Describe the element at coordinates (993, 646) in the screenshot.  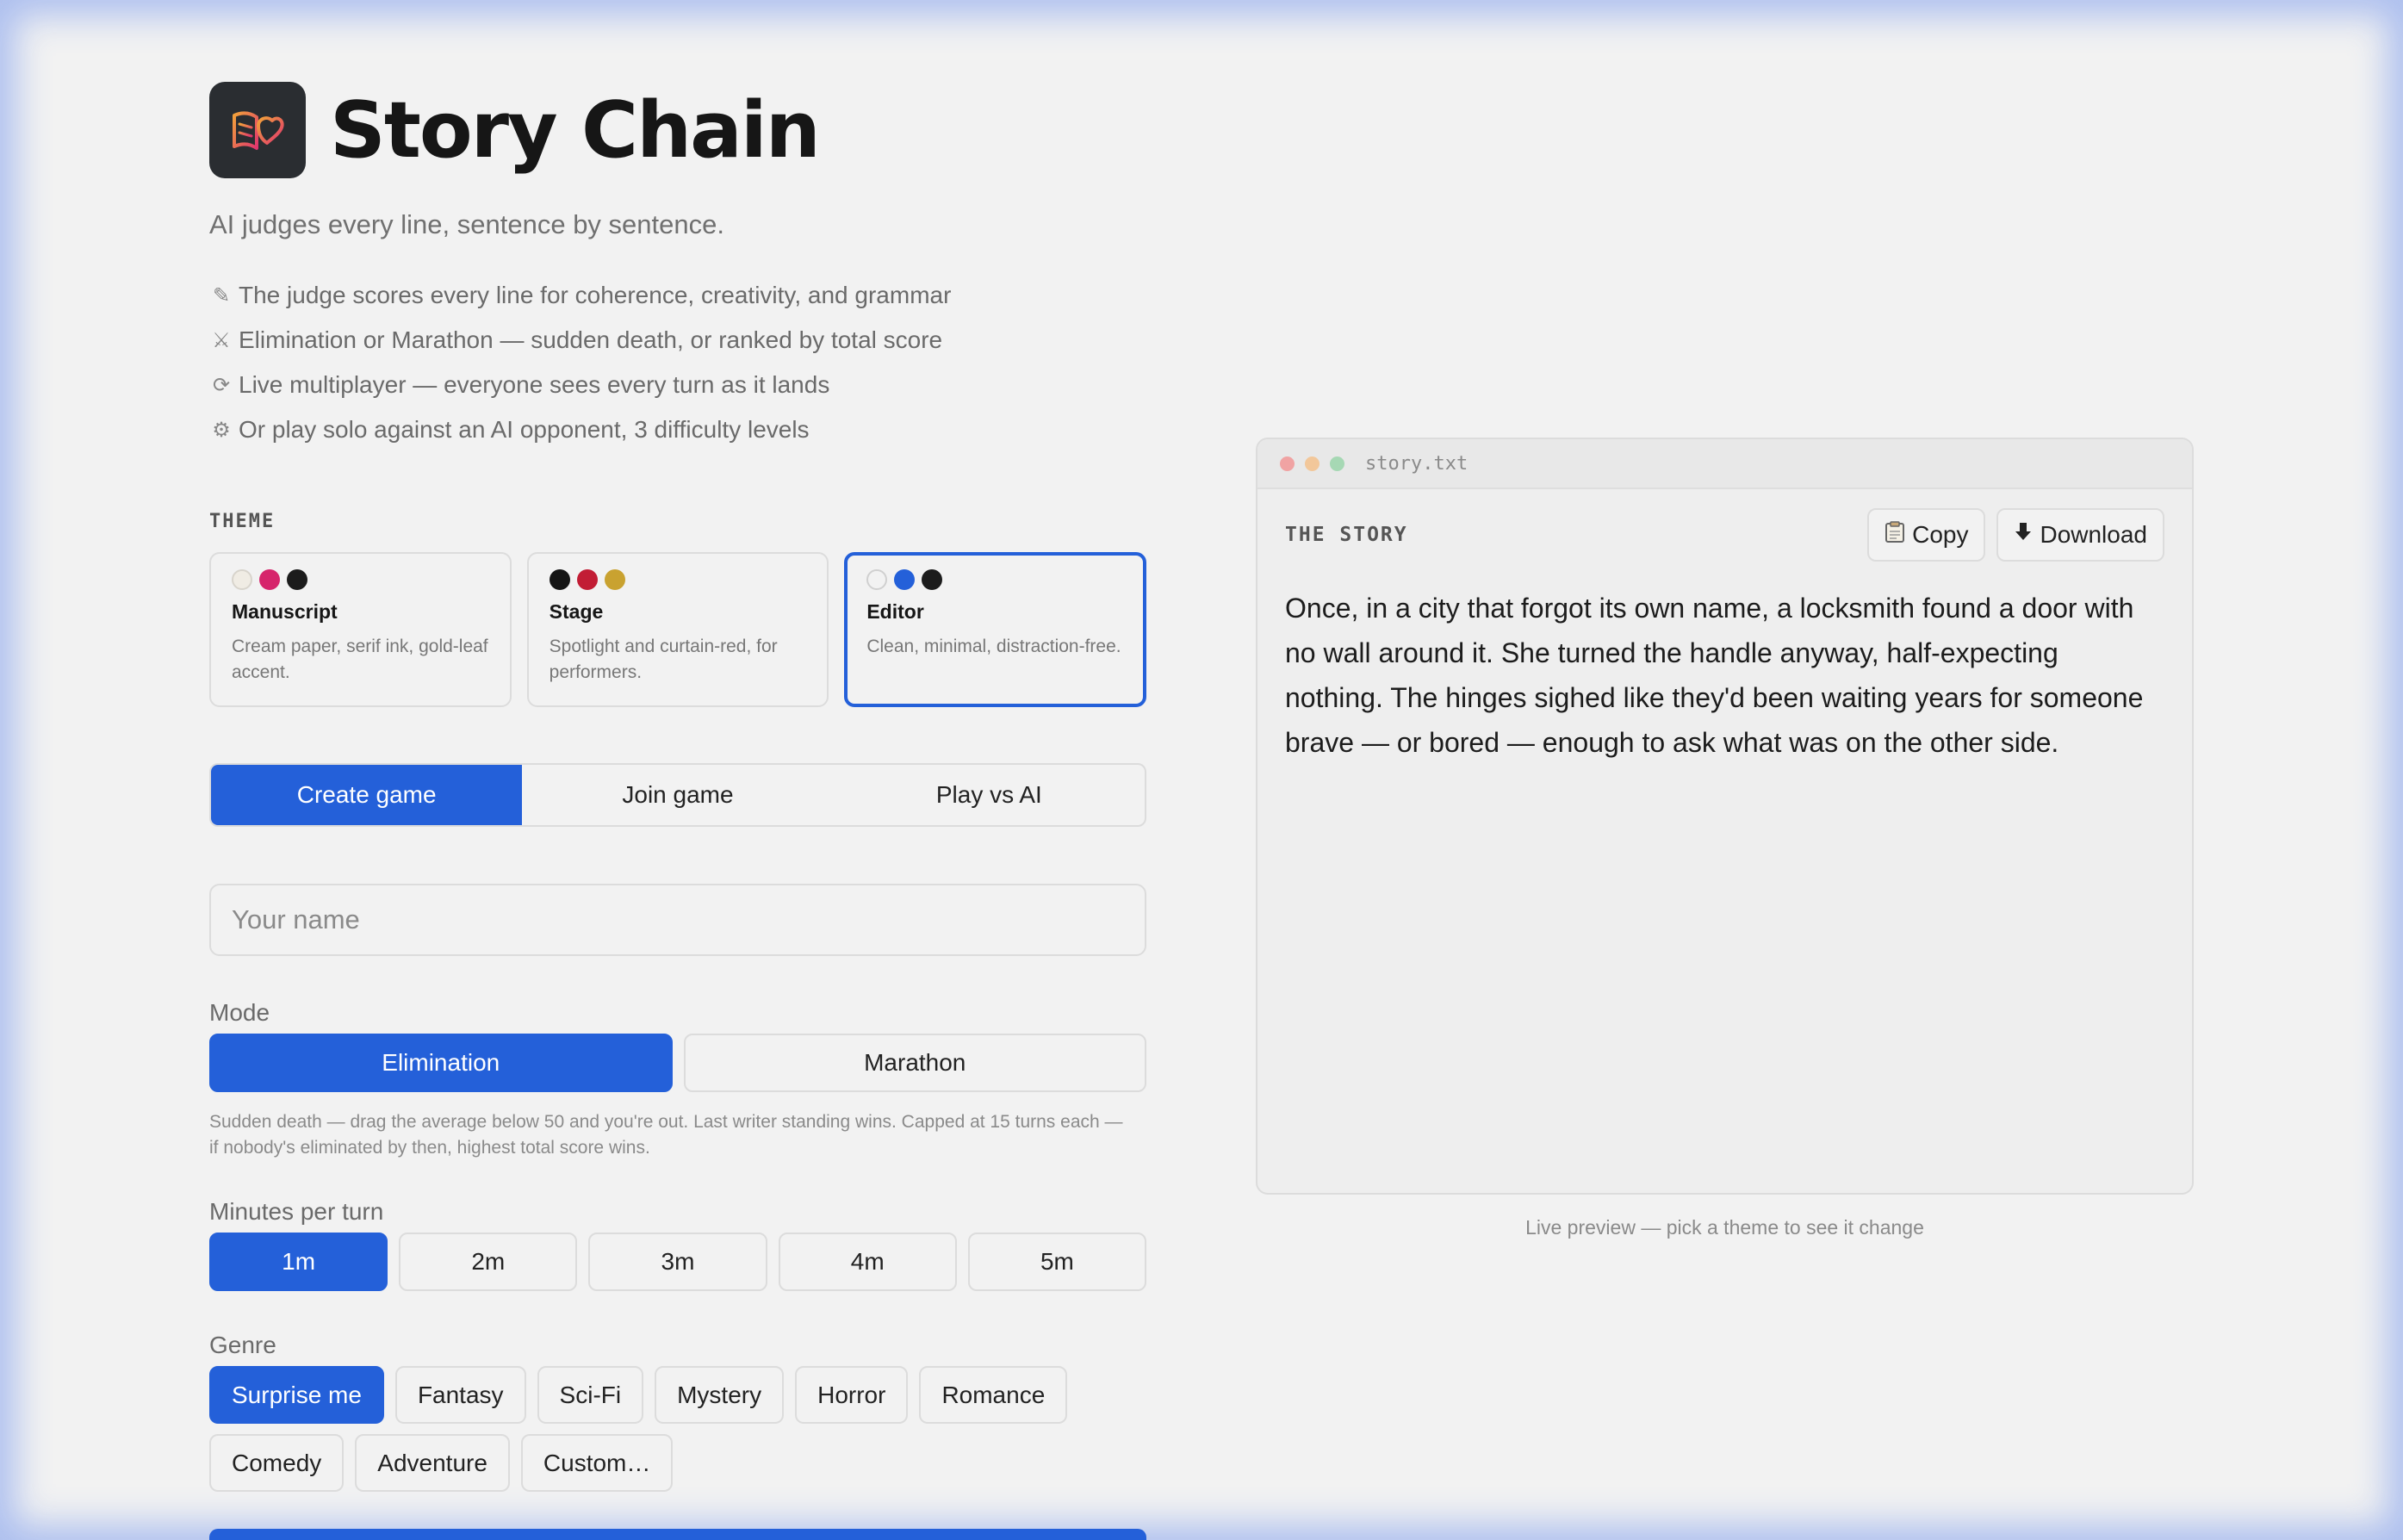
I see `theme-description: Clean, minimal, distraction-free.` at that location.